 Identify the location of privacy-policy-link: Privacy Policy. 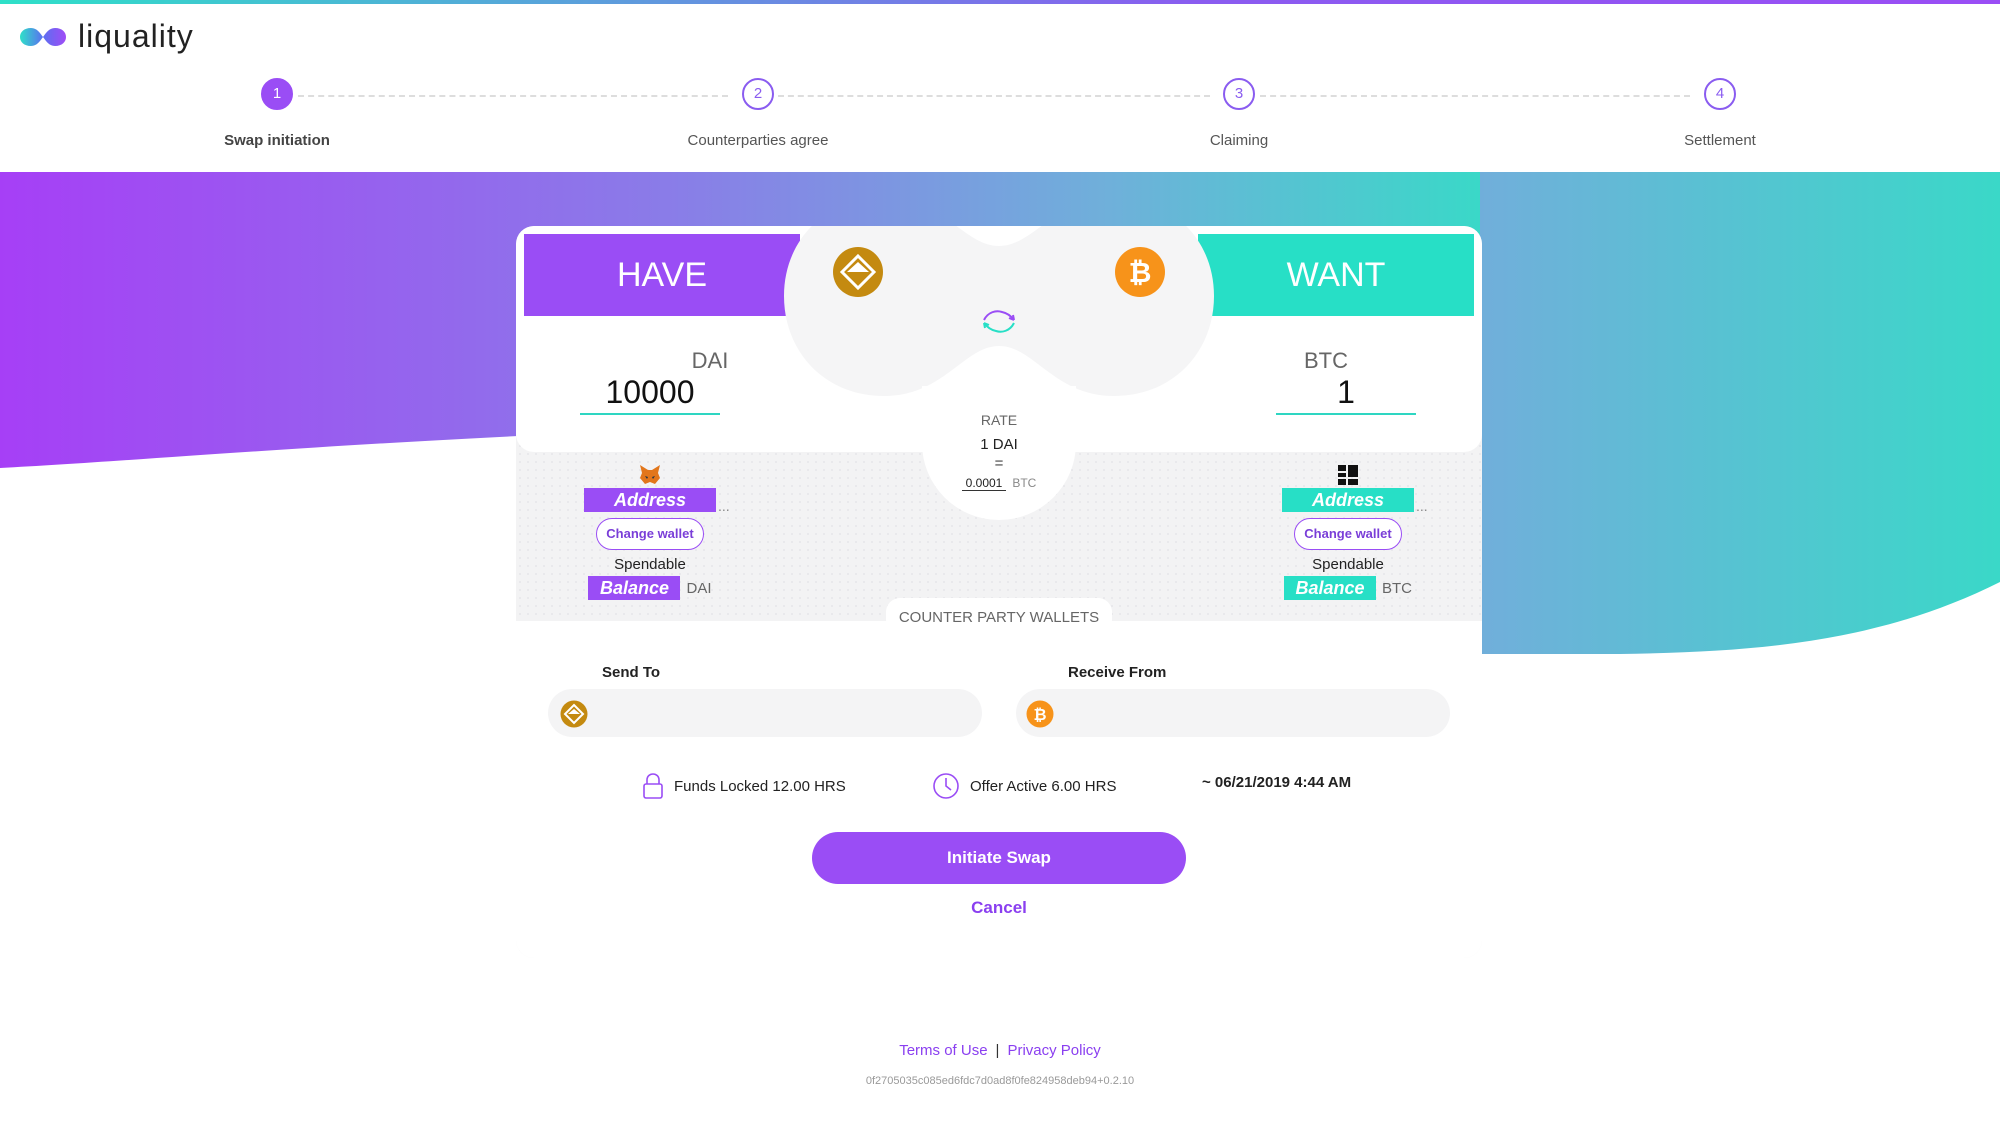
(1053, 1050).